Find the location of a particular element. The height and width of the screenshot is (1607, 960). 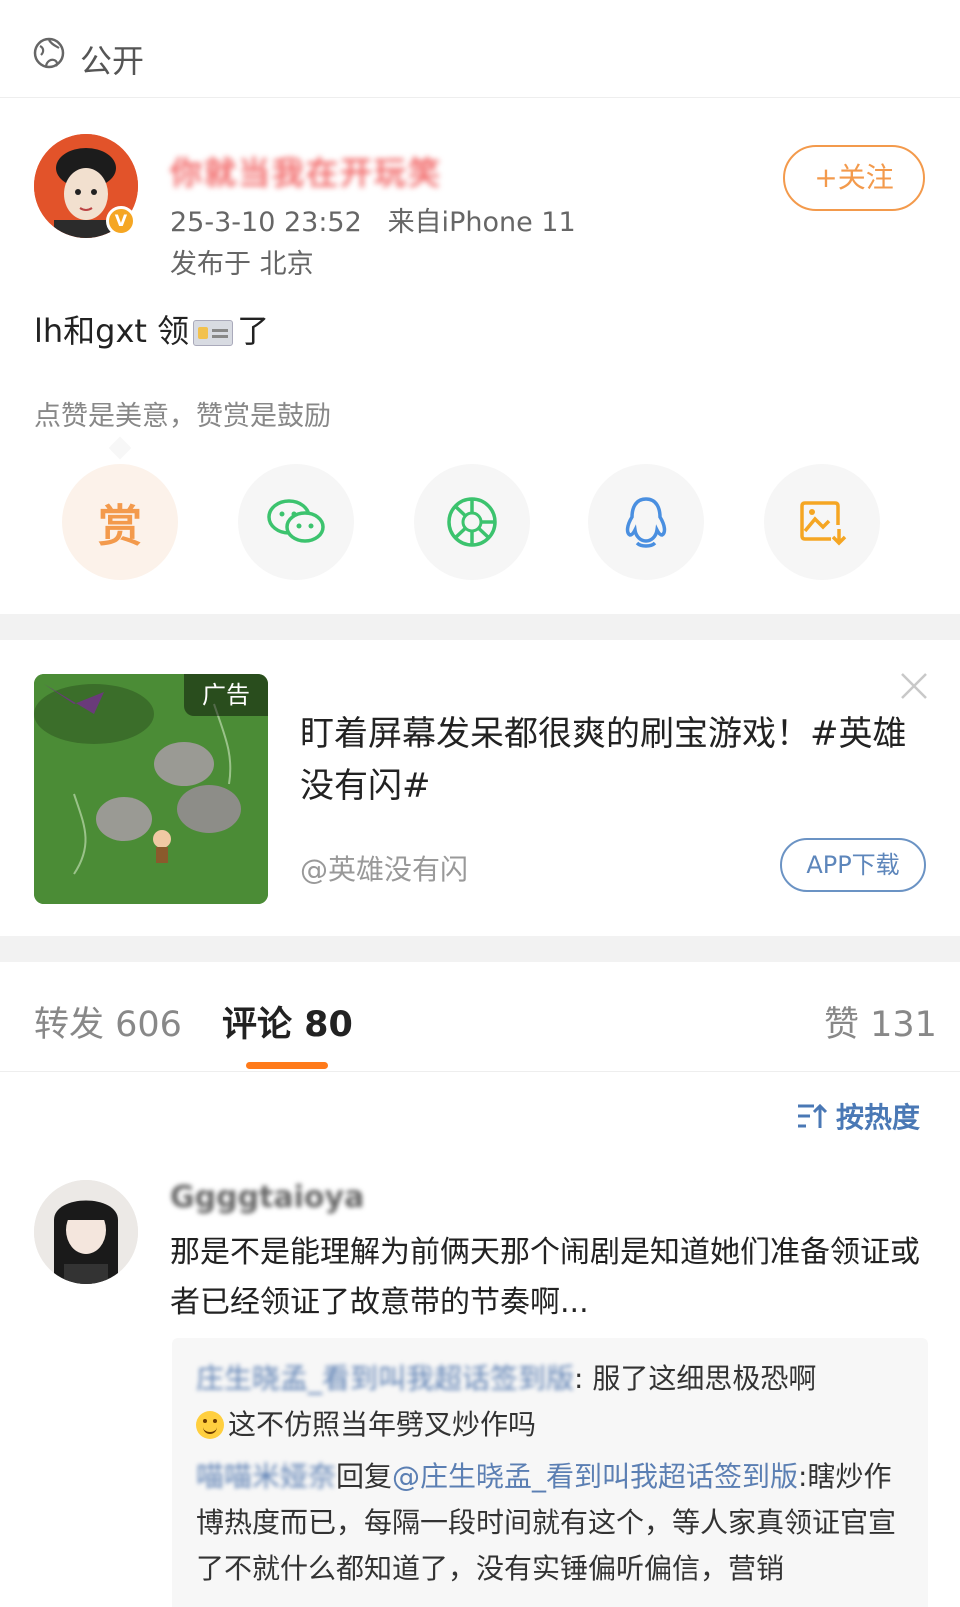

reply-text: : 服了这细思极恐啊 is located at coordinates (695, 1378).